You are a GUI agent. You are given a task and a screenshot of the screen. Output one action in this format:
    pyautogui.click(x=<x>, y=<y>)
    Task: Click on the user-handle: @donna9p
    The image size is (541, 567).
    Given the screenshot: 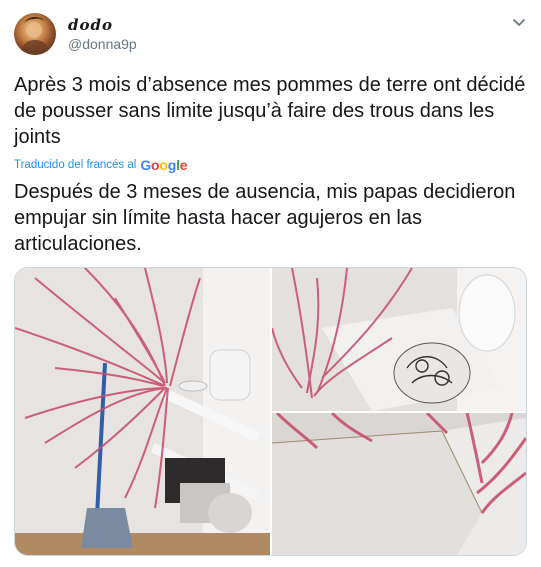 What is the action you would take?
    pyautogui.click(x=102, y=44)
    